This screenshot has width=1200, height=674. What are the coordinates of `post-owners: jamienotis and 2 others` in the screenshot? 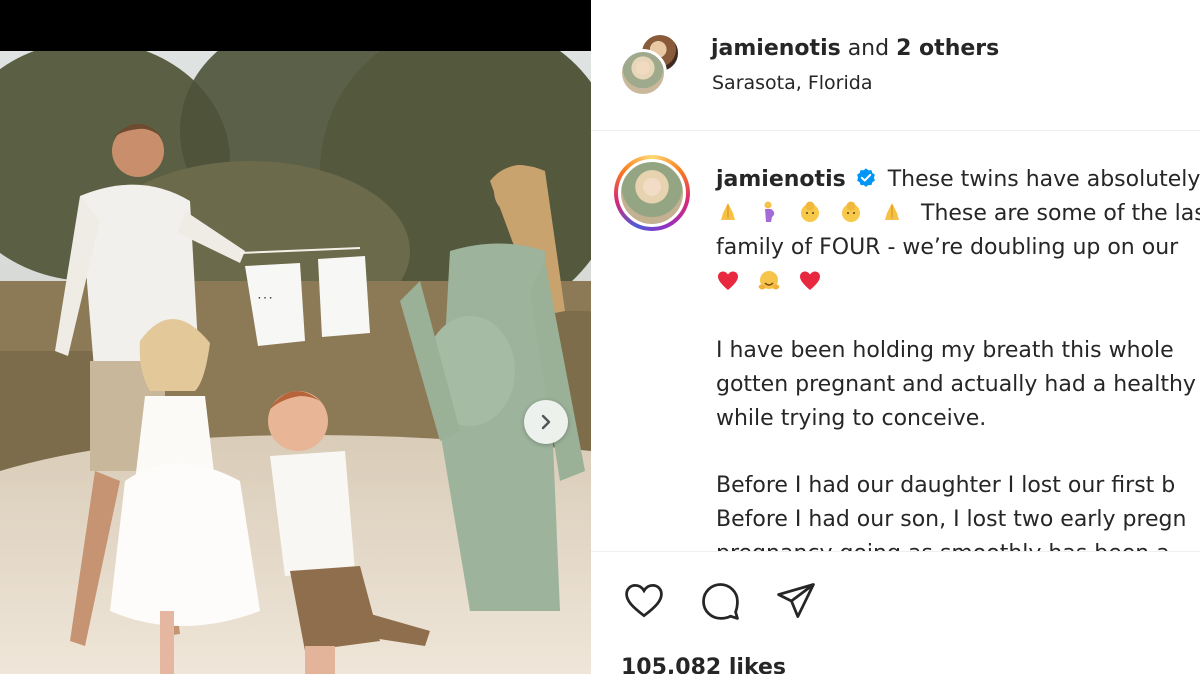 It's located at (855, 48).